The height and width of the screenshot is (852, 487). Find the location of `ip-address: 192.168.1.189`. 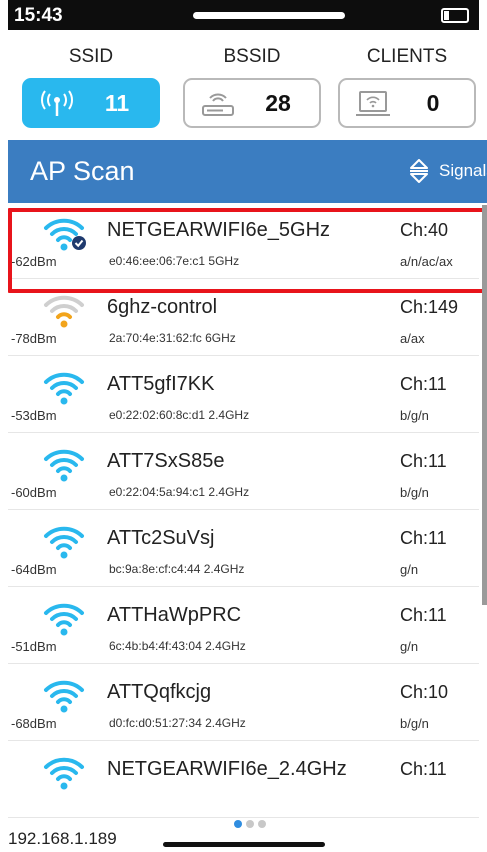

ip-address: 192.168.1.189 is located at coordinates (62, 838).